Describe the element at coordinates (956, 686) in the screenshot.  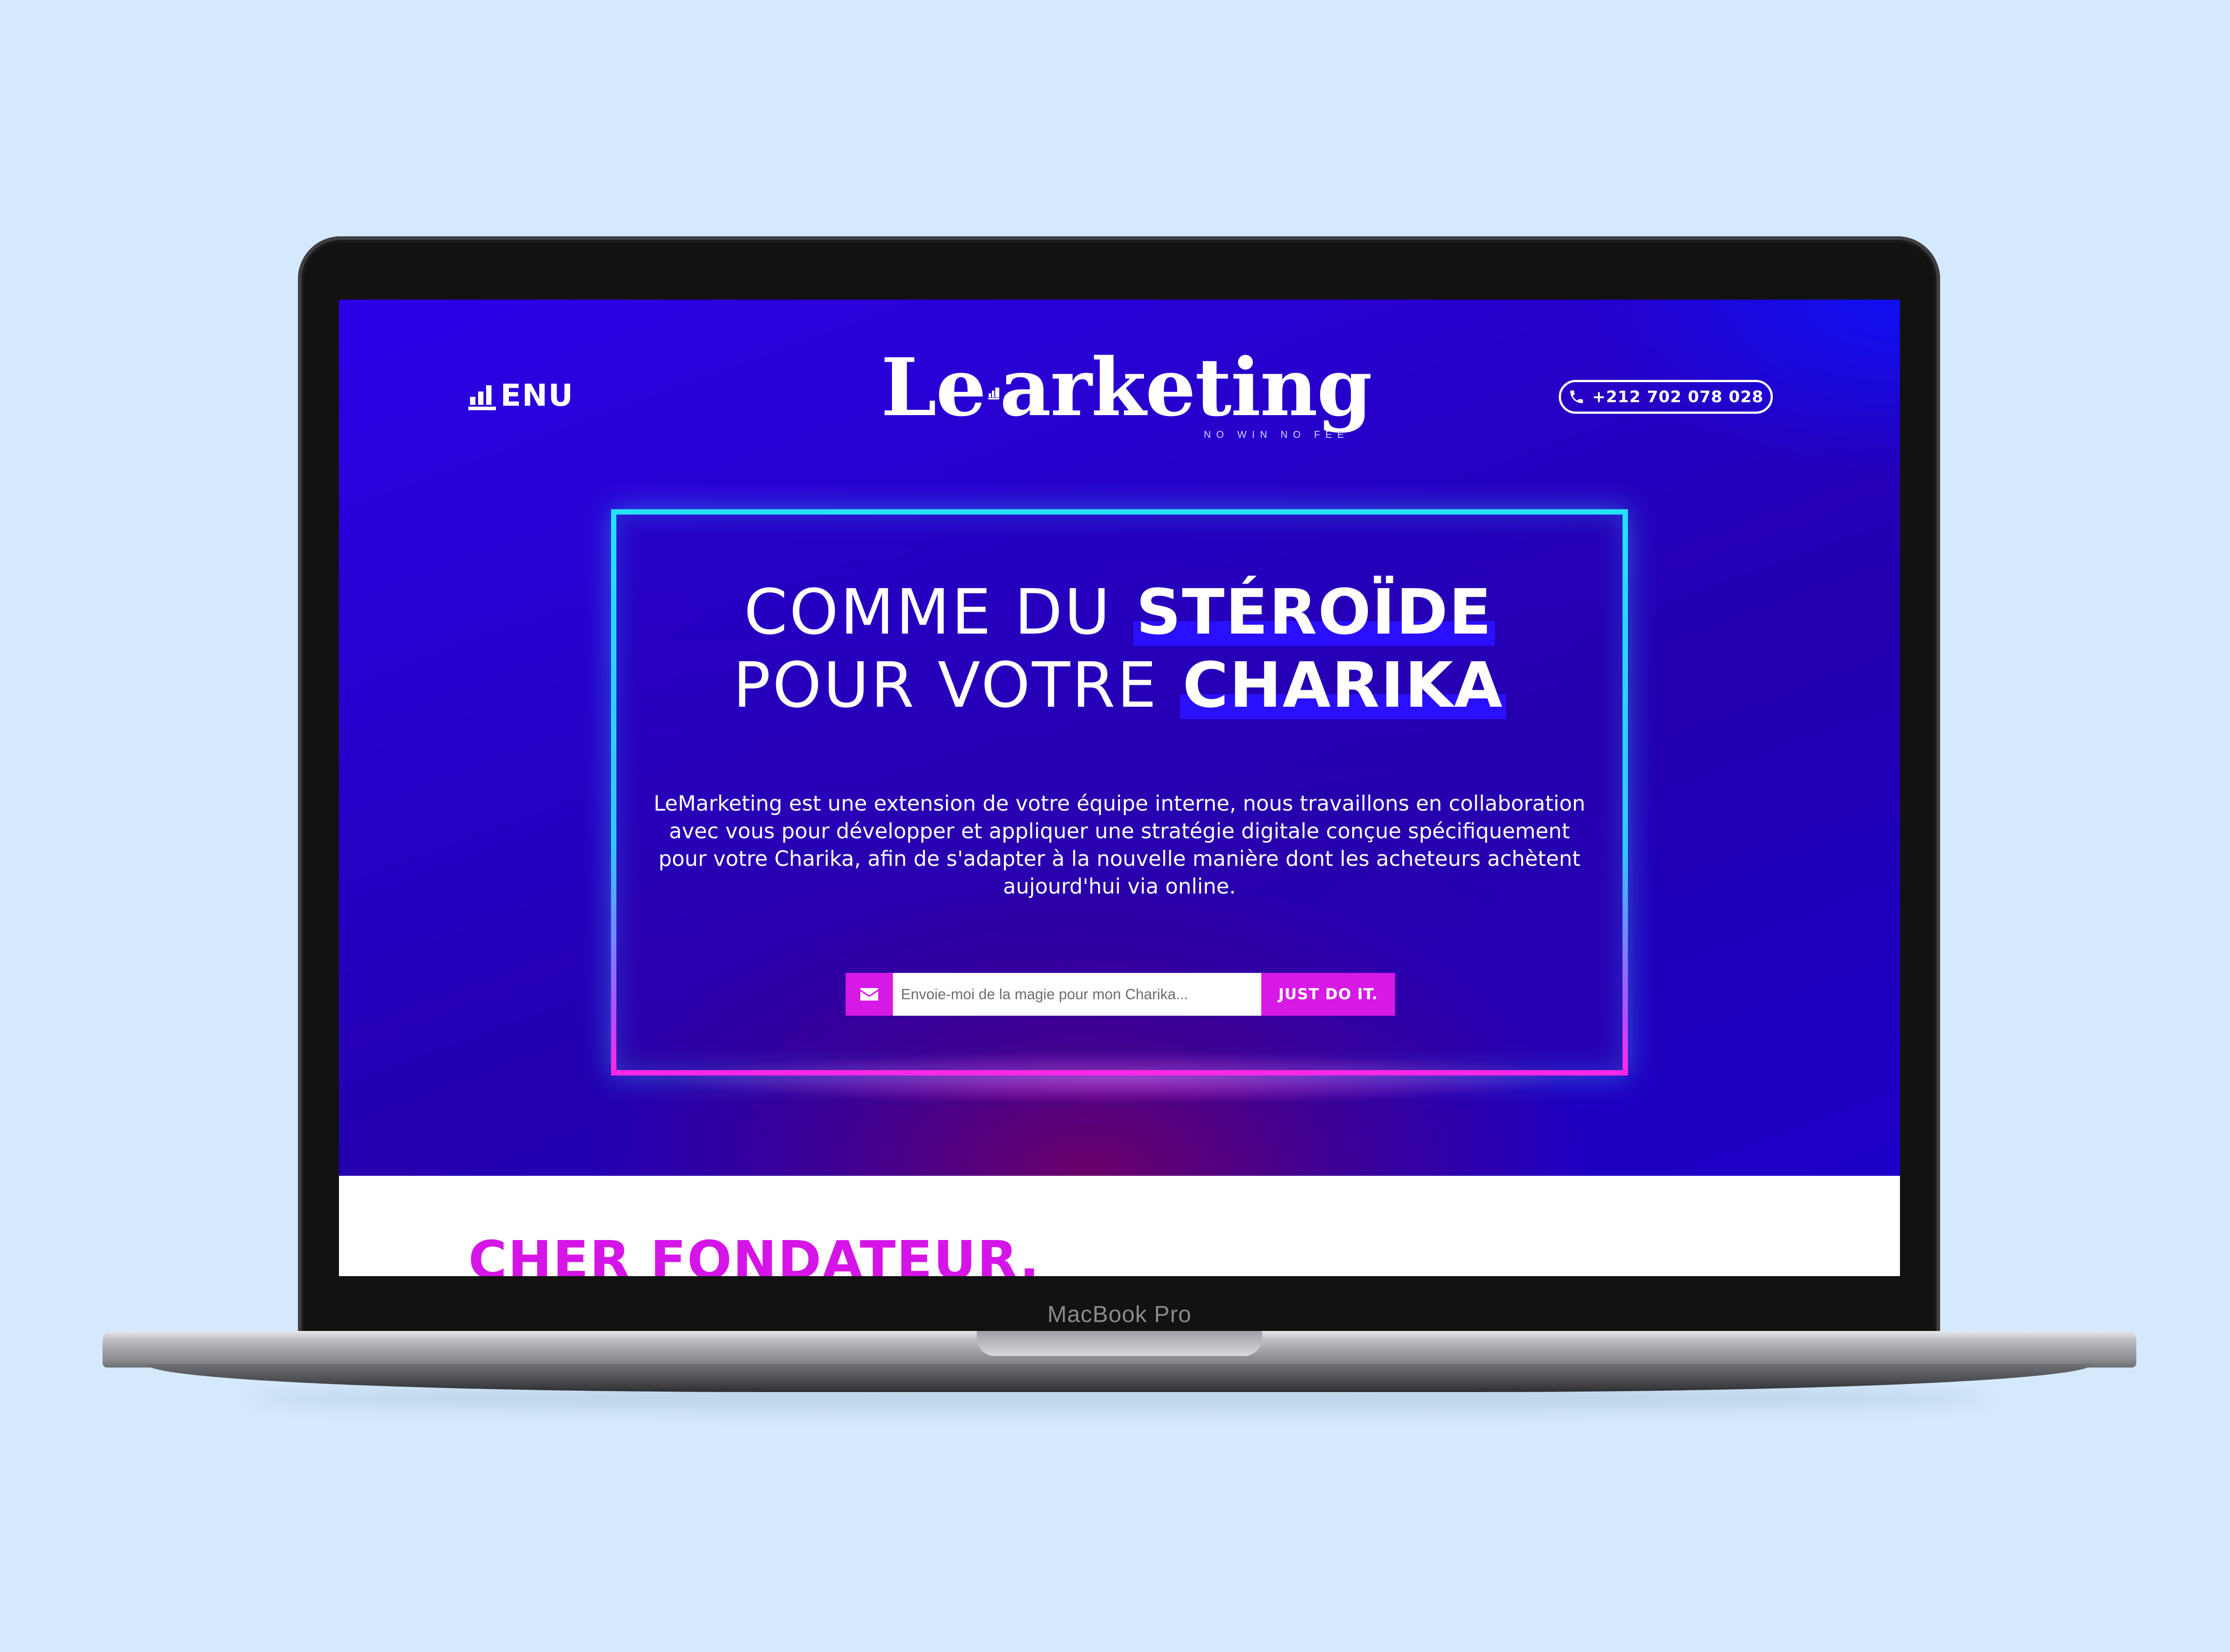
I see `headline-line2-light: POUR VOTRE` at that location.